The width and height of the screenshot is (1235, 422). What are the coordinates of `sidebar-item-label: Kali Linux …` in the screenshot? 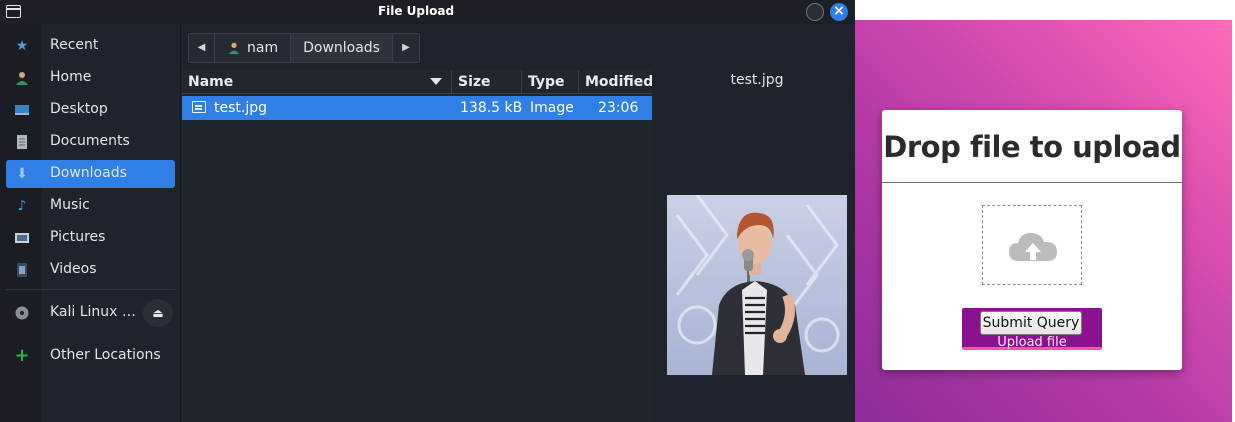 It's located at (93, 312).